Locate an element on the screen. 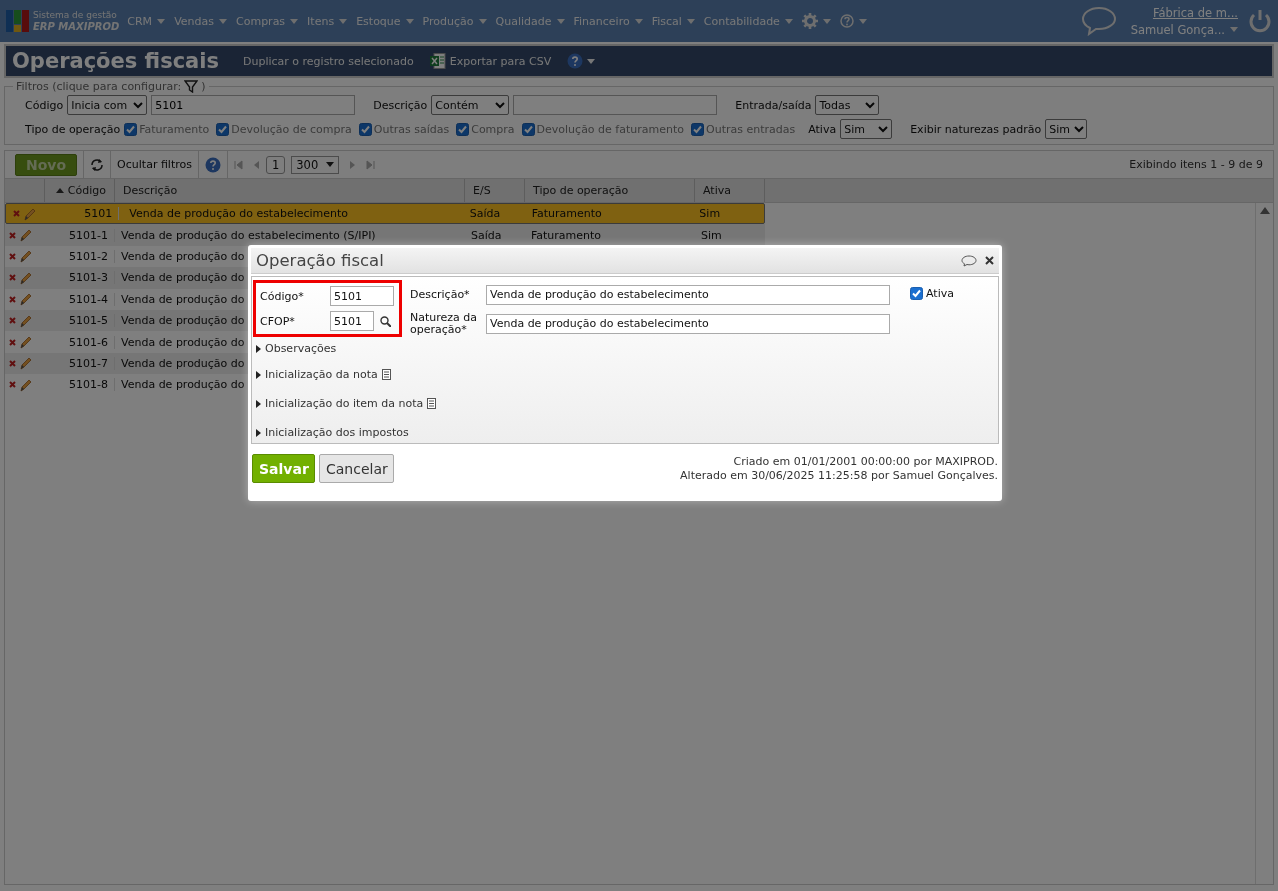  field-label: Código* is located at coordinates (282, 296).